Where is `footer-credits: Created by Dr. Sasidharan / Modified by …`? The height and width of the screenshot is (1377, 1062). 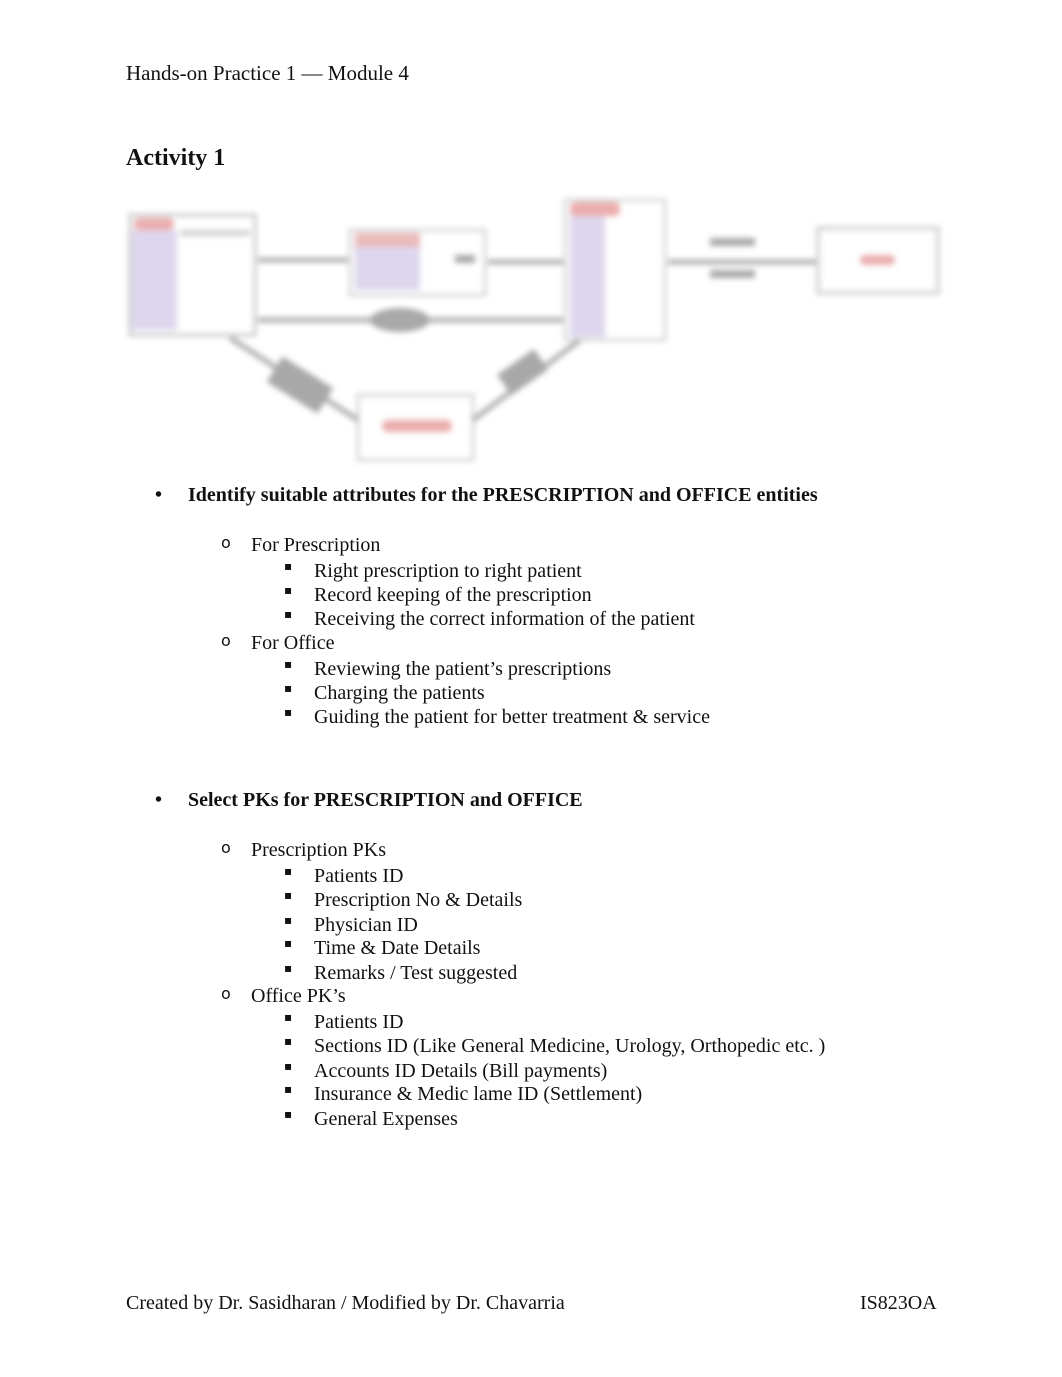
footer-credits: Created by Dr. Sasidharan / Modified by … is located at coordinates (345, 1303).